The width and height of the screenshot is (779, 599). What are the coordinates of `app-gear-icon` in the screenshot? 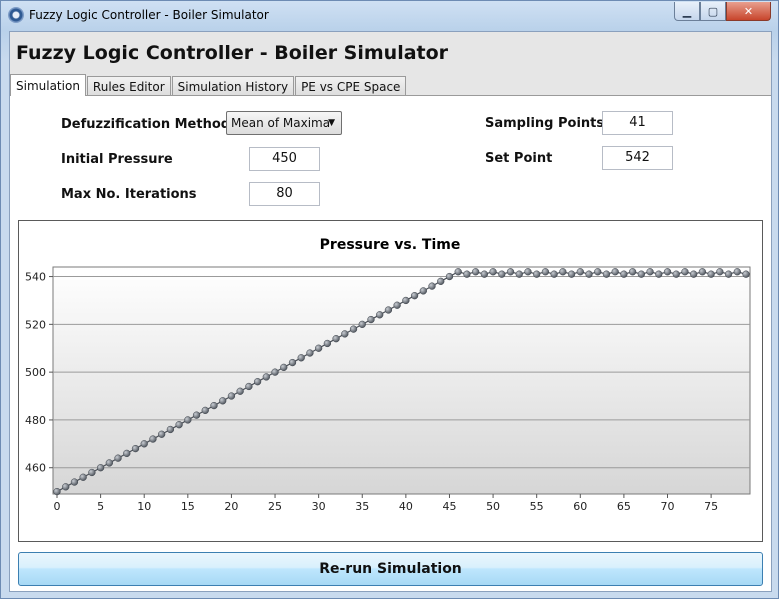 It's located at (16, 15).